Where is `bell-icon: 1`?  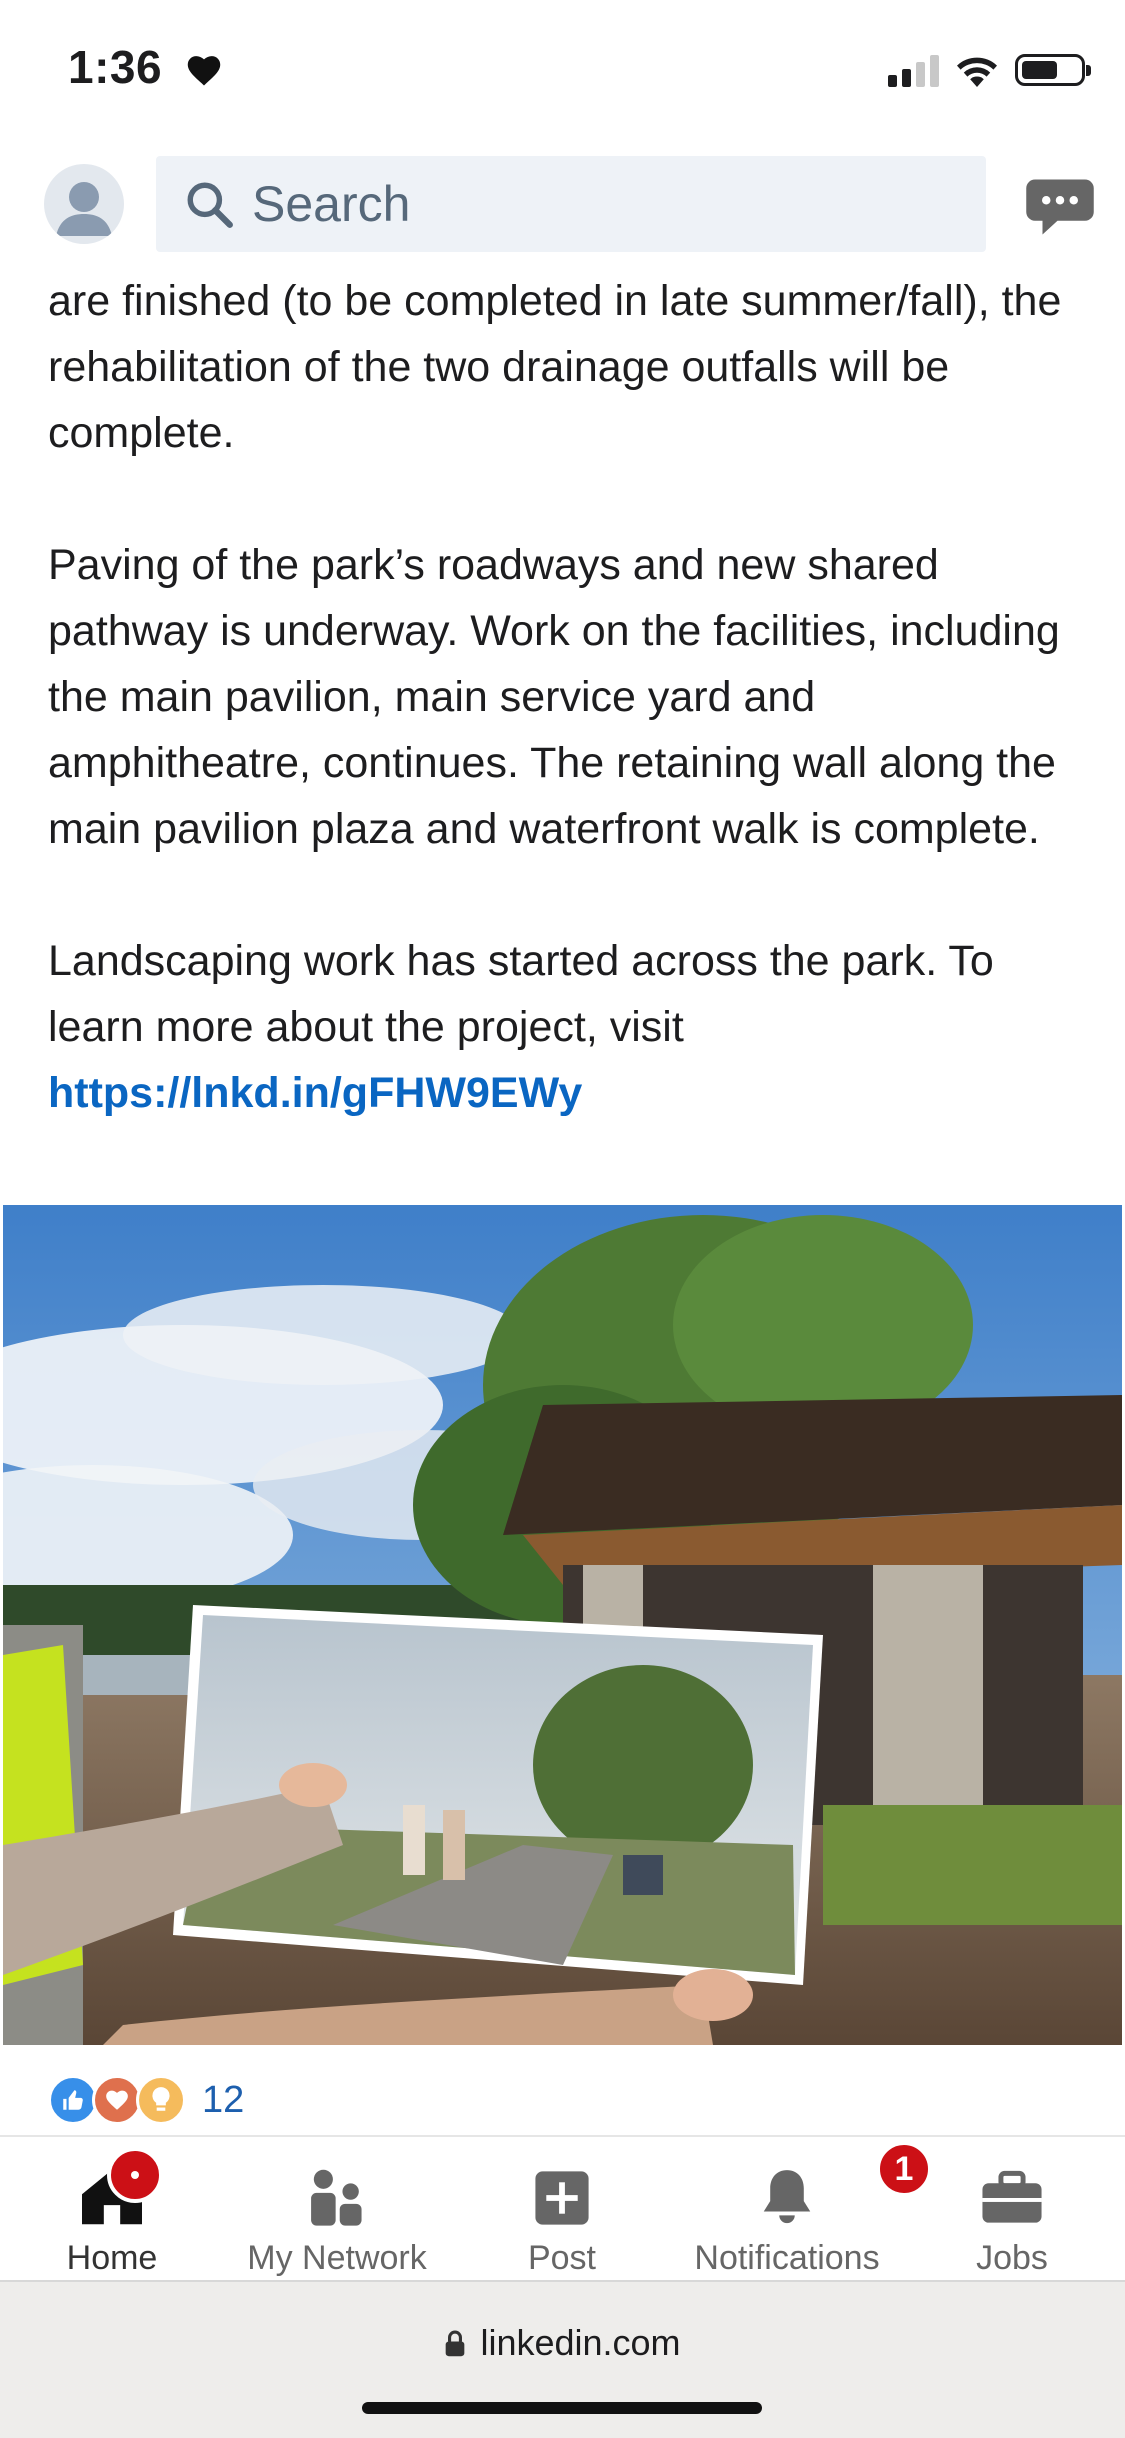
bell-icon: 1 is located at coordinates (844, 2182).